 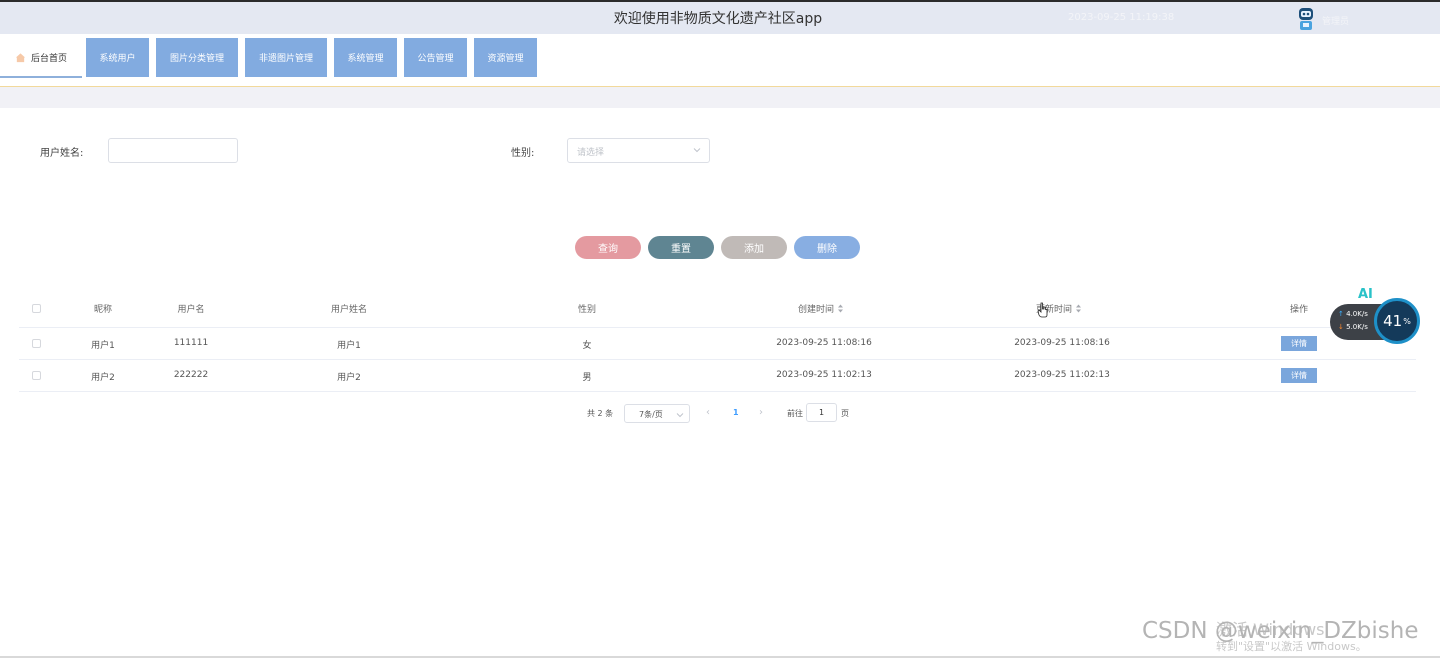 What do you see at coordinates (717, 327) in the screenshot?
I see `table-header-divider` at bounding box center [717, 327].